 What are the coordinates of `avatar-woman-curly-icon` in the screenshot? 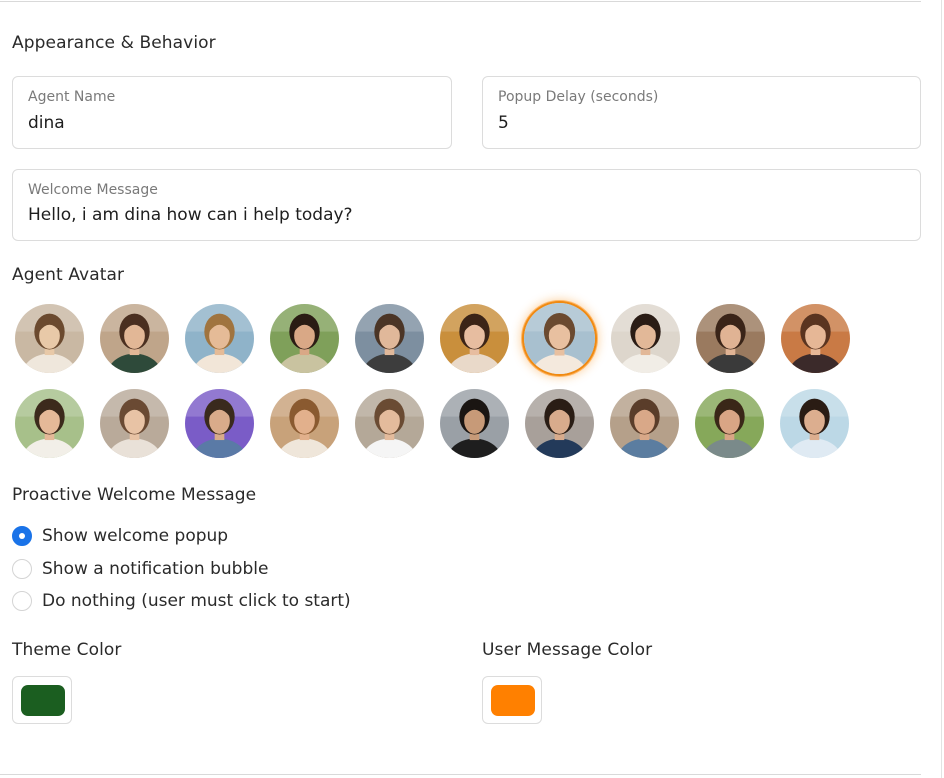 It's located at (304, 423).